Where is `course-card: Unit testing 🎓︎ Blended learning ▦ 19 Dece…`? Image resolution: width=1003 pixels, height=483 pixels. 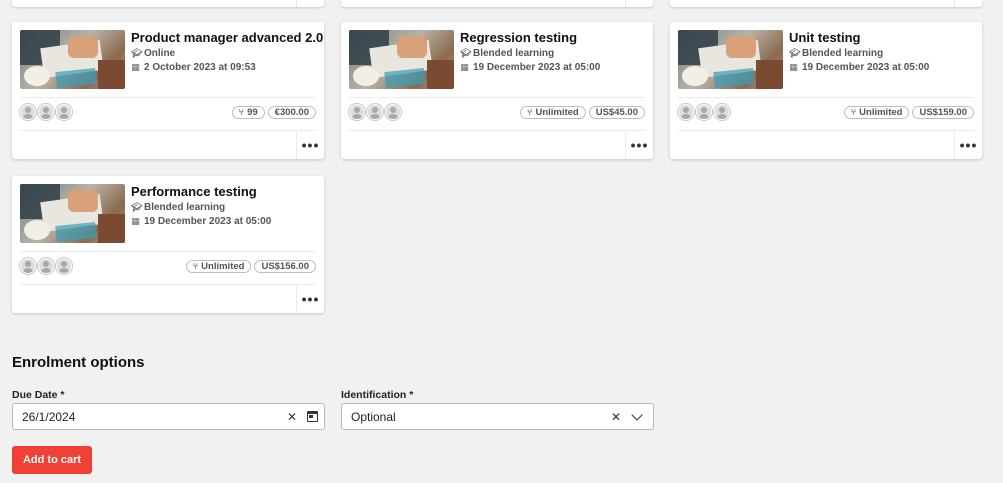
course-card: Unit testing 🎓︎ Blended learning ▦ 19 Dece… is located at coordinates (826, 90).